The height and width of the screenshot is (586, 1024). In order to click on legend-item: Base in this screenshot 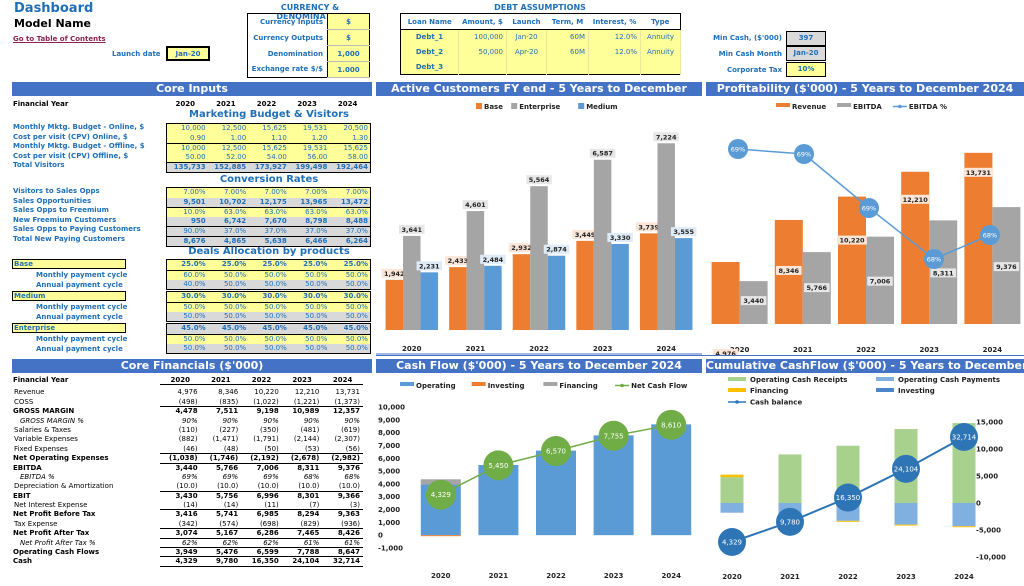, I will do `click(489, 107)`.